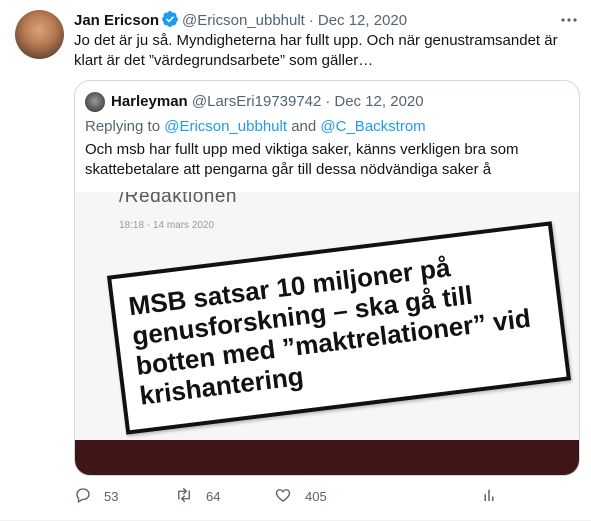  I want to click on more-icon, so click(569, 20).